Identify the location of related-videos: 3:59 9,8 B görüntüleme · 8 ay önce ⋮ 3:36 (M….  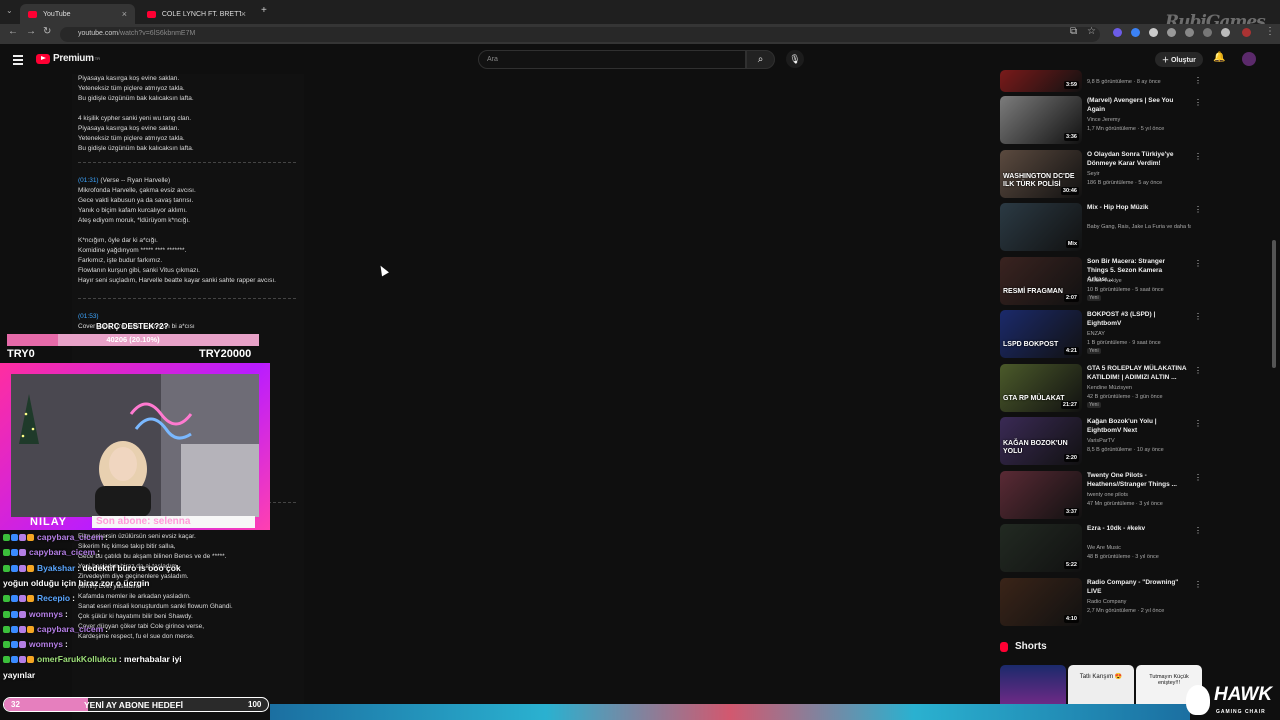
(1100, 351).